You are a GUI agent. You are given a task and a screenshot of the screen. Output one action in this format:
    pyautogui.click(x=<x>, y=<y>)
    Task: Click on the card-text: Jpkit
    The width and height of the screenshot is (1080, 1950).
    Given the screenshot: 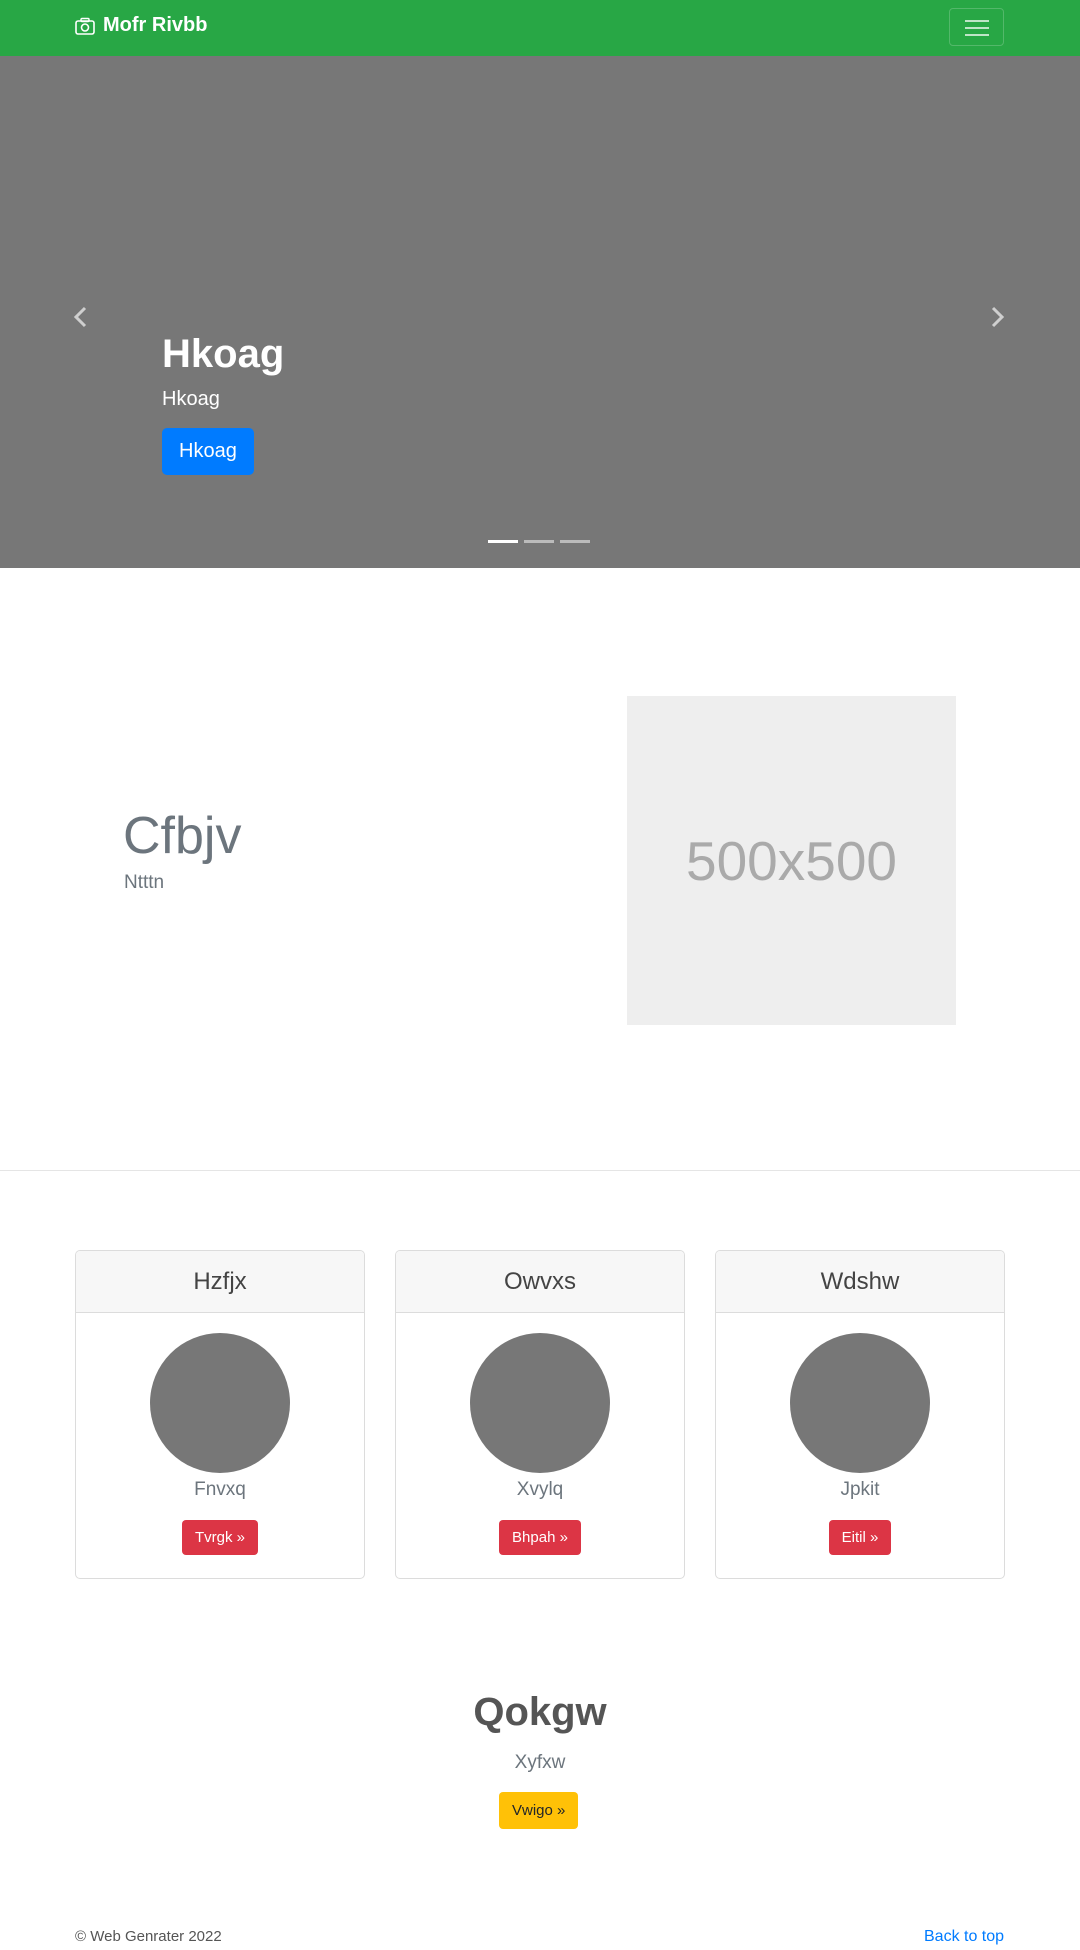 What is the action you would take?
    pyautogui.click(x=860, y=1489)
    